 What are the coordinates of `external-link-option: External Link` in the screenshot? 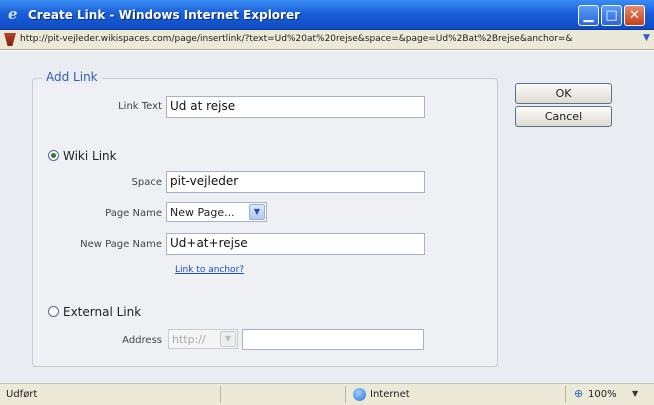 It's located at (94, 312).